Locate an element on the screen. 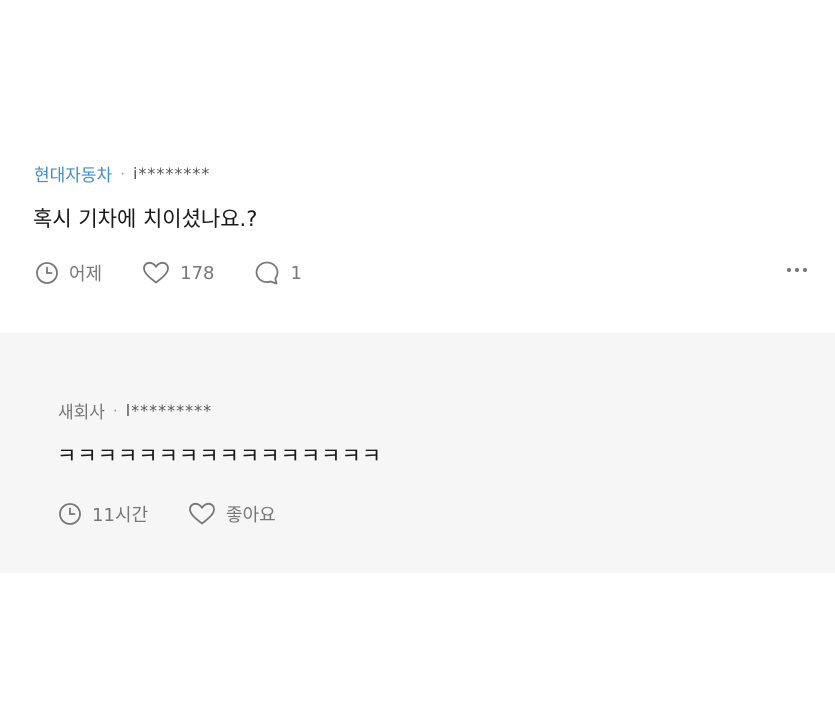 Image resolution: width=835 pixels, height=723 pixels. like-count: 178 is located at coordinates (197, 273).